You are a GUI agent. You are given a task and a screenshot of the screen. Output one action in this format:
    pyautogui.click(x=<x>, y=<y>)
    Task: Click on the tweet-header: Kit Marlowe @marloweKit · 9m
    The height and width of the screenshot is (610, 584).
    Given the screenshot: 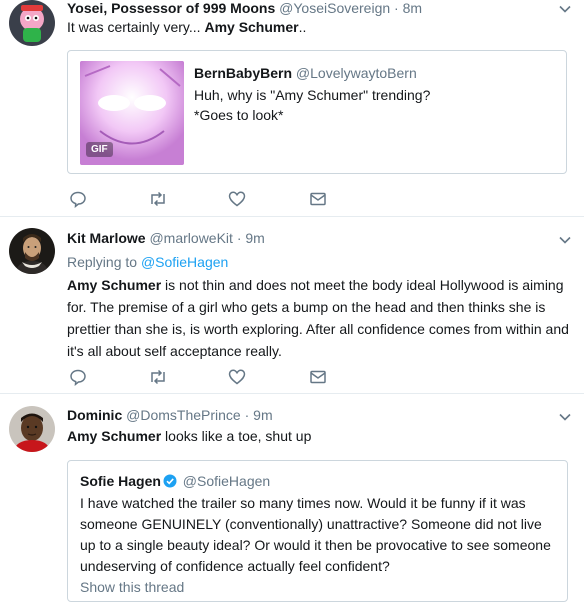 What is the action you would take?
    pyautogui.click(x=166, y=238)
    